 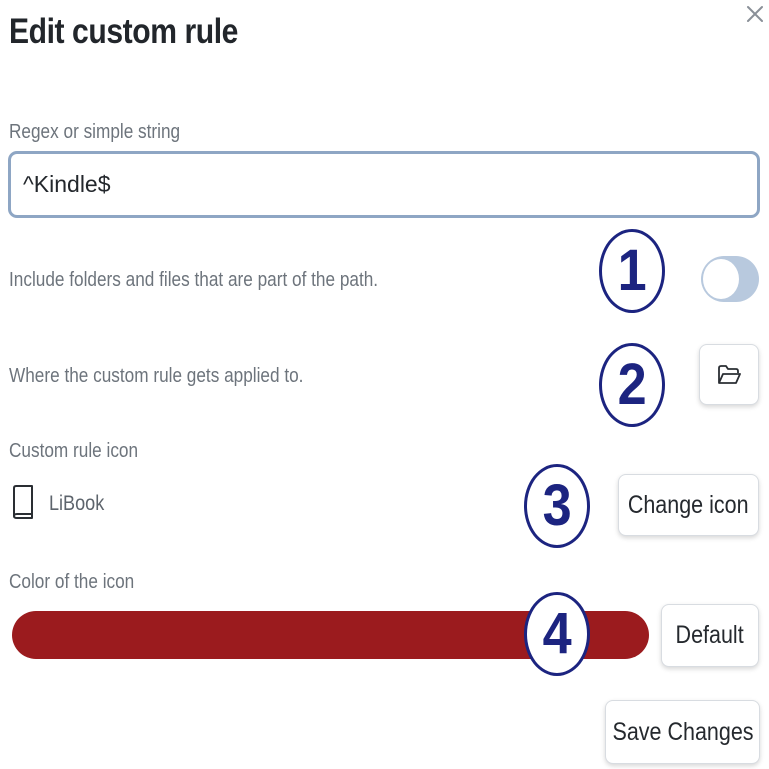 I want to click on save-changes-label: Save Changes, so click(x=682, y=731).